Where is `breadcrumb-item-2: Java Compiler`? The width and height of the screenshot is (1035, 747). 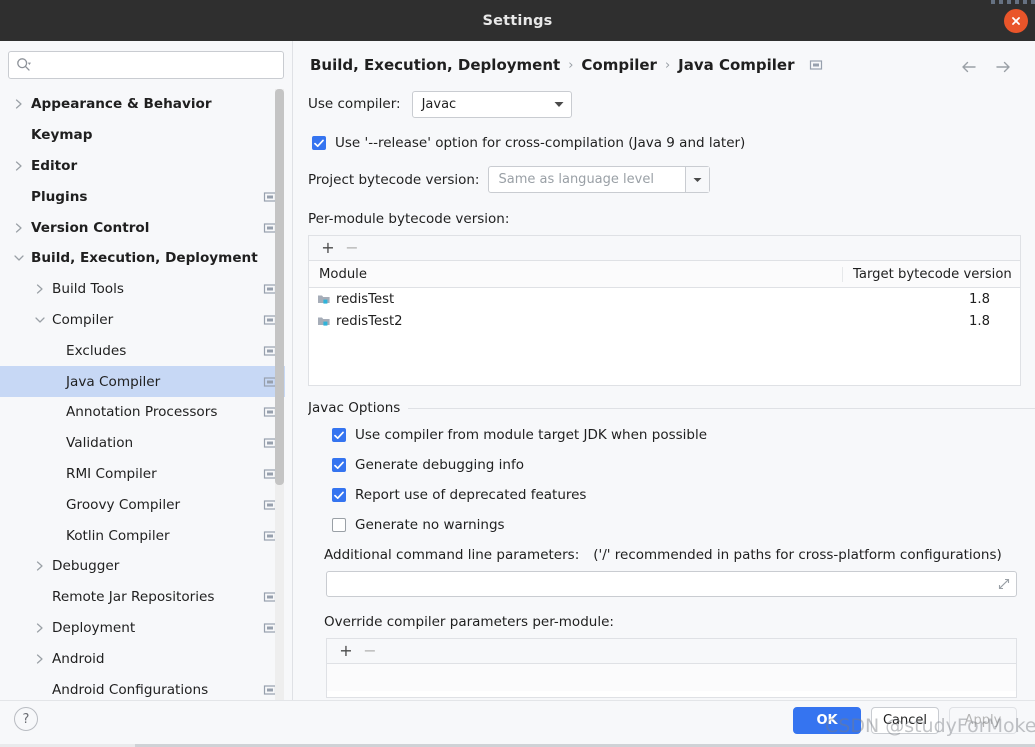
breadcrumb-item-2: Java Compiler is located at coordinates (736, 65).